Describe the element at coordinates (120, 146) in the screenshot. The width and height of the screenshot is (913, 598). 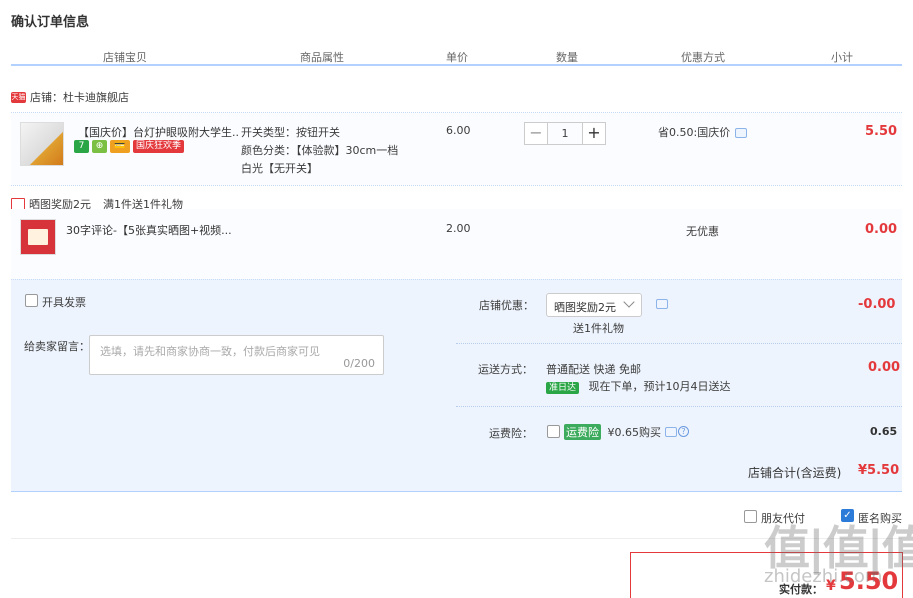
I see `credit-card-icon: 💳` at that location.